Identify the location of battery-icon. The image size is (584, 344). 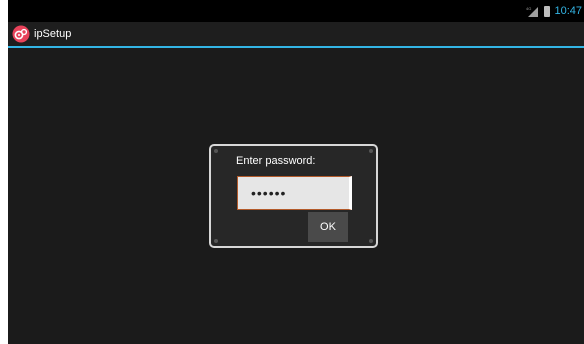
(547, 11).